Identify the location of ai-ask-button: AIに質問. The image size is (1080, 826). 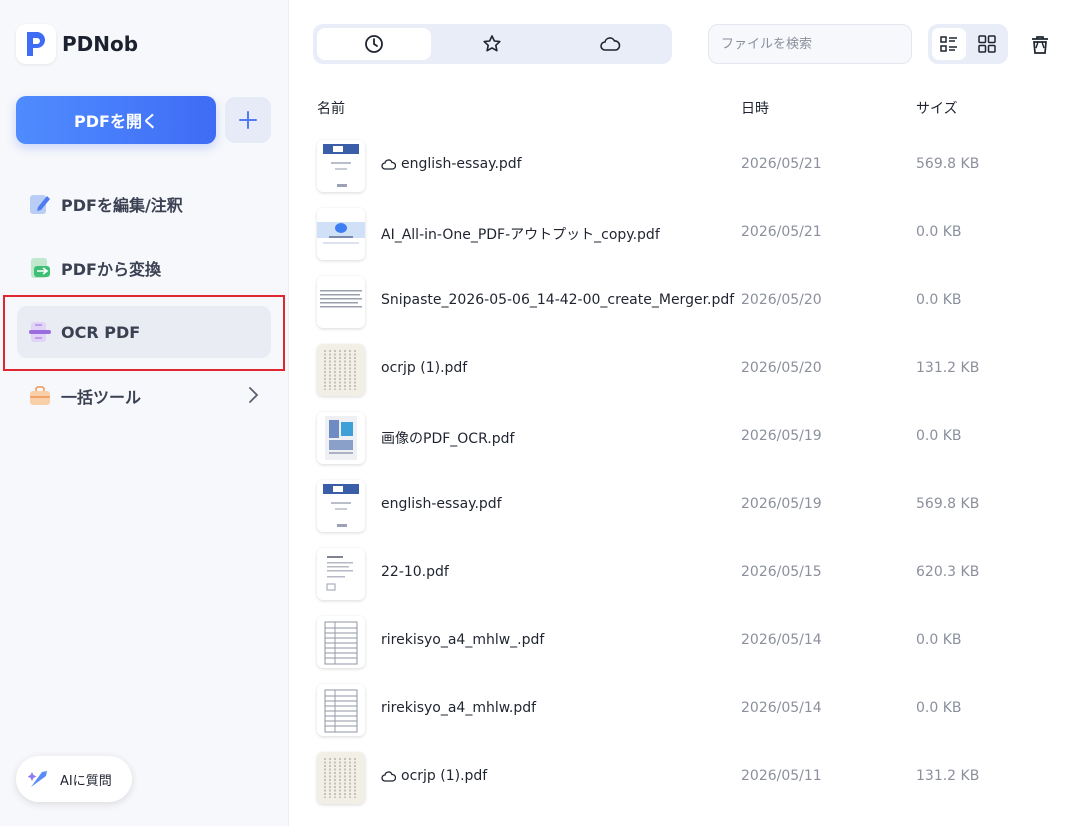
(74, 779).